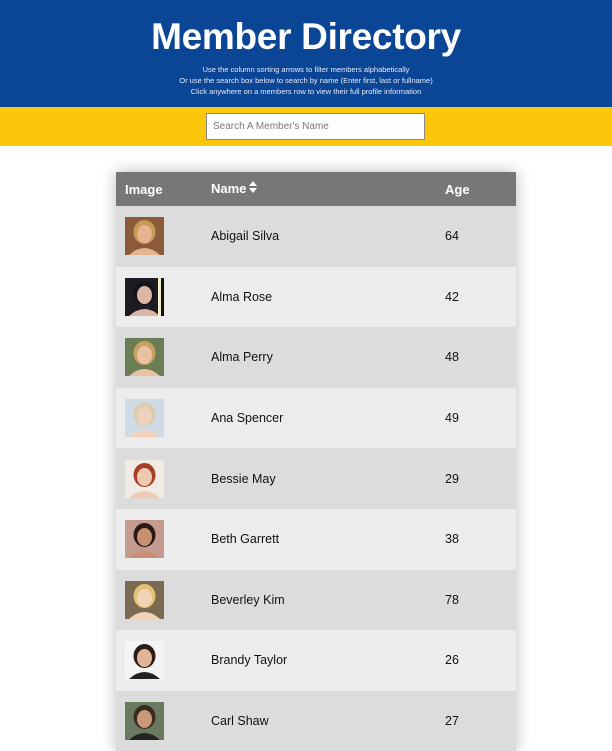 This screenshot has width=612, height=751. I want to click on member-search-input, so click(315, 126).